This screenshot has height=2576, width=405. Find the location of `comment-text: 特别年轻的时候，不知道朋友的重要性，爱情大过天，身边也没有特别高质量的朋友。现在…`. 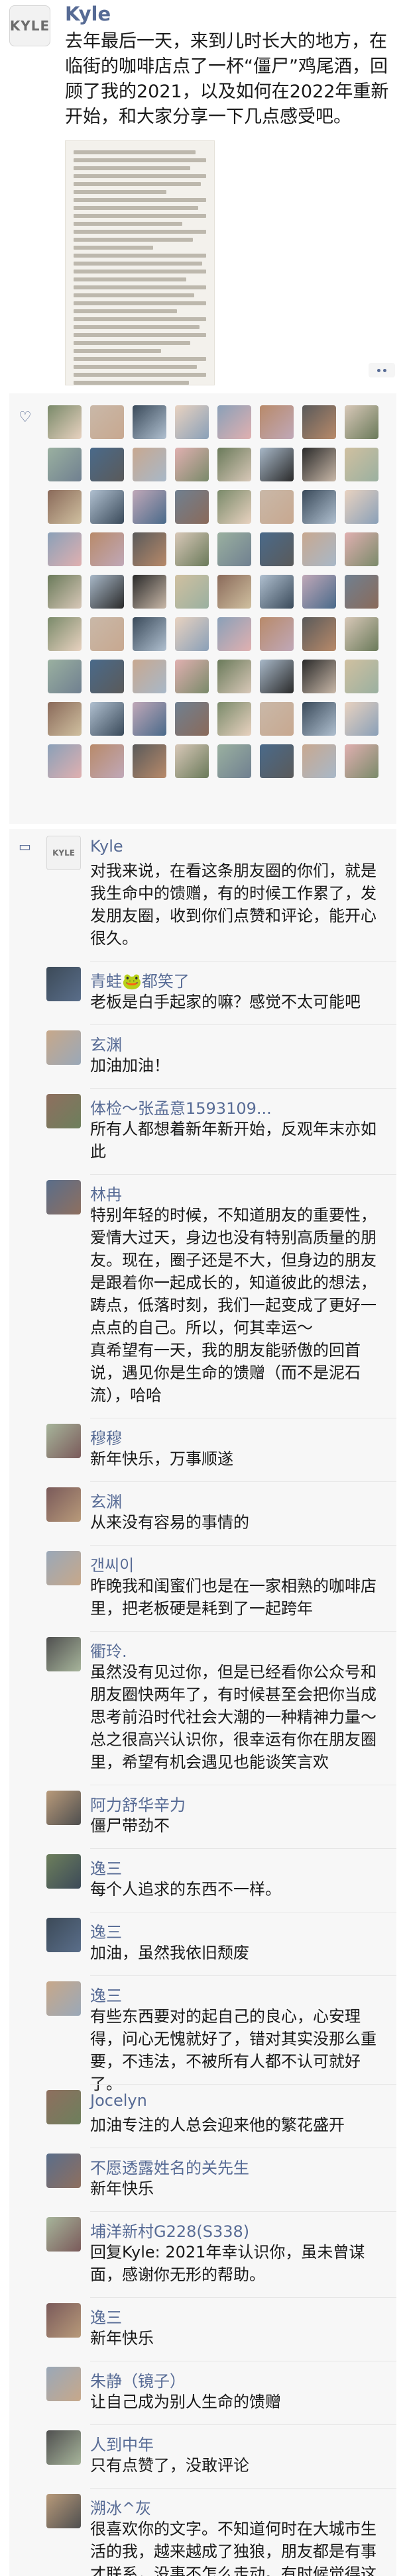

comment-text: 特别年轻的时候，不知道朋友的重要性，爱情大过天，身边也没有特别高质量的朋友。现在… is located at coordinates (236, 1305).